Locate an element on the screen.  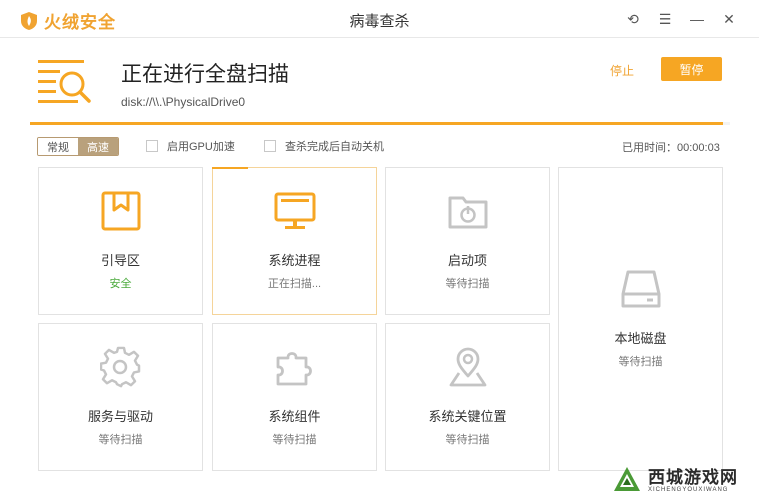
elapsed-value: 00:00:03 is located at coordinates (698, 148).